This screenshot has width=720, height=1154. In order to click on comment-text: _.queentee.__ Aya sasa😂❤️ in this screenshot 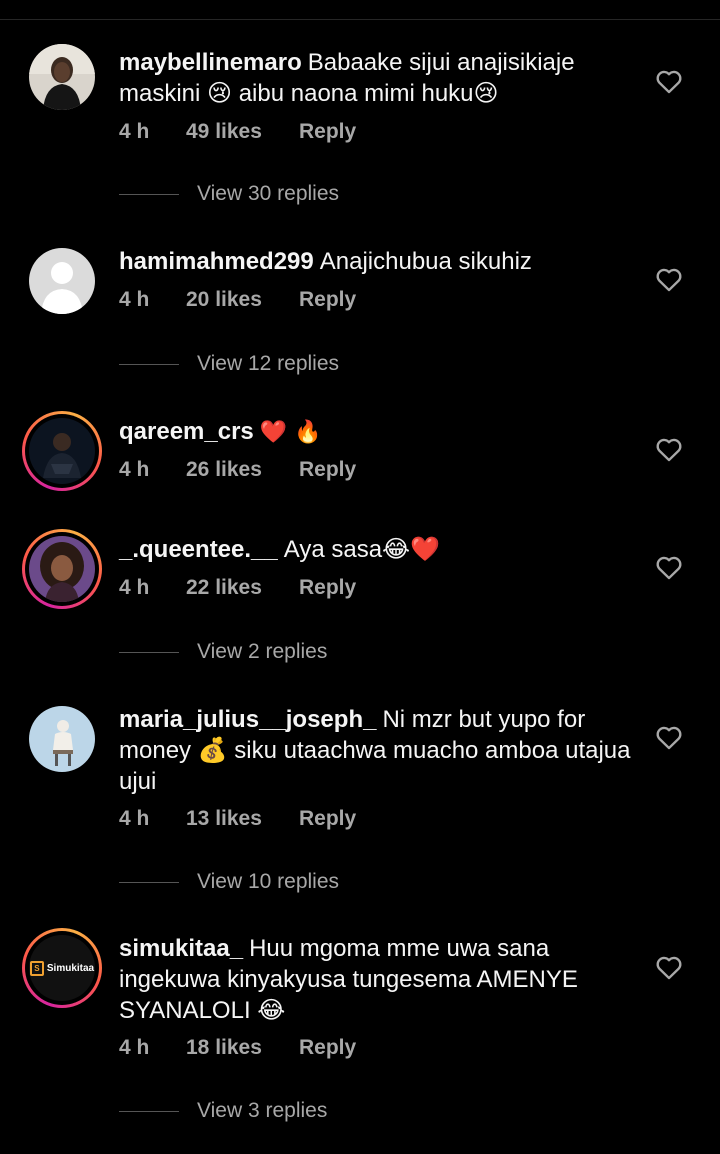, I will do `click(379, 549)`.